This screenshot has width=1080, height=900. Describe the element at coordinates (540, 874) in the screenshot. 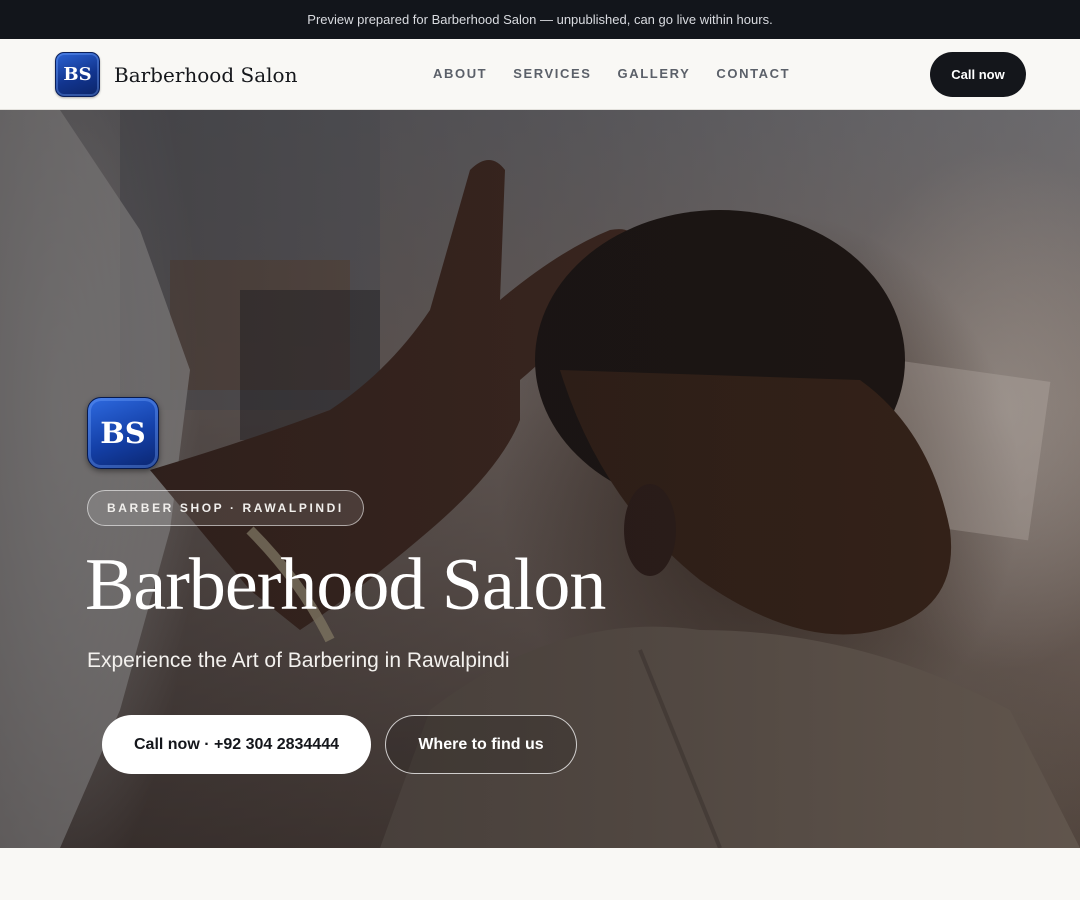

I see `next-section` at that location.